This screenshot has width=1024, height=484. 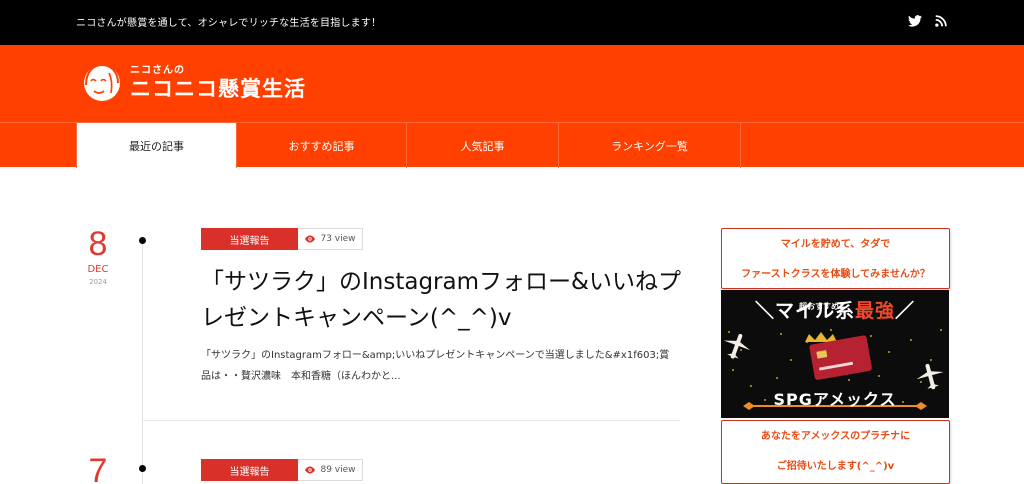 What do you see at coordinates (483, 145) in the screenshot?
I see `tab-popular-posts: 人気記事` at bounding box center [483, 145].